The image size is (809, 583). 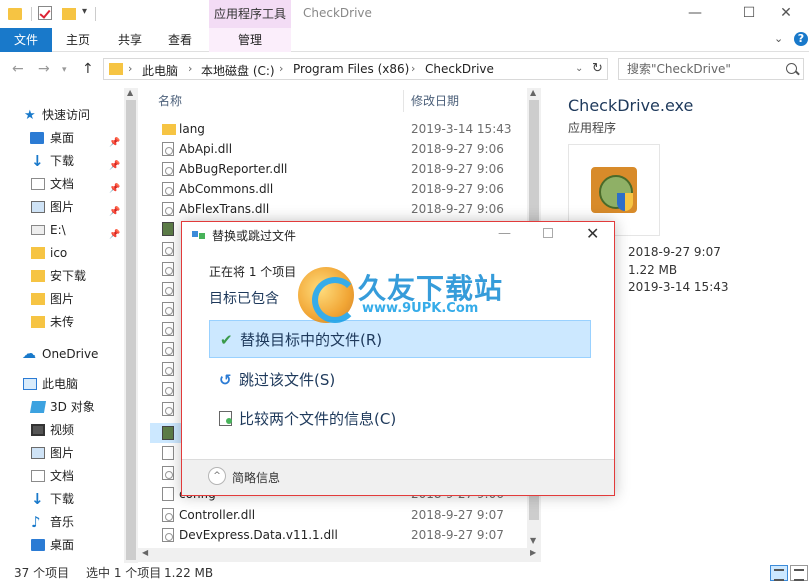 What do you see at coordinates (256, 477) in the screenshot?
I see `fewer-details-link: 简略信息` at bounding box center [256, 477].